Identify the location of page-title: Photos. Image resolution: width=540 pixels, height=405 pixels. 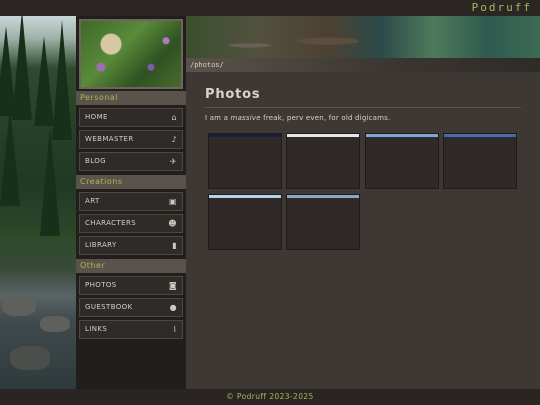
(233, 94).